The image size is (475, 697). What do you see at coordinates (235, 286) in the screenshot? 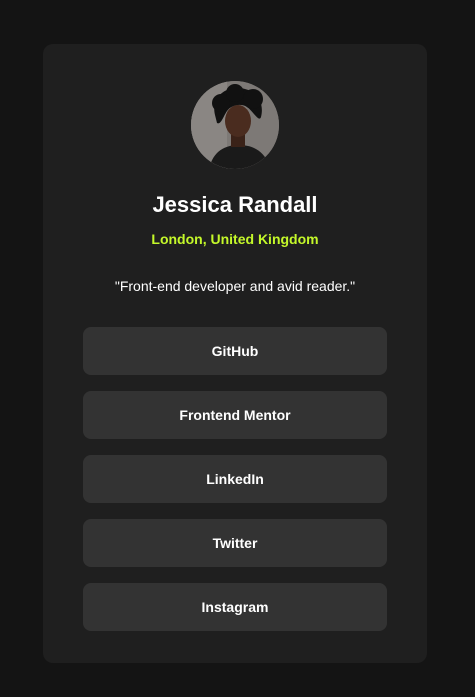
I see `profile-bio: "Front-end developer and avid reader."` at bounding box center [235, 286].